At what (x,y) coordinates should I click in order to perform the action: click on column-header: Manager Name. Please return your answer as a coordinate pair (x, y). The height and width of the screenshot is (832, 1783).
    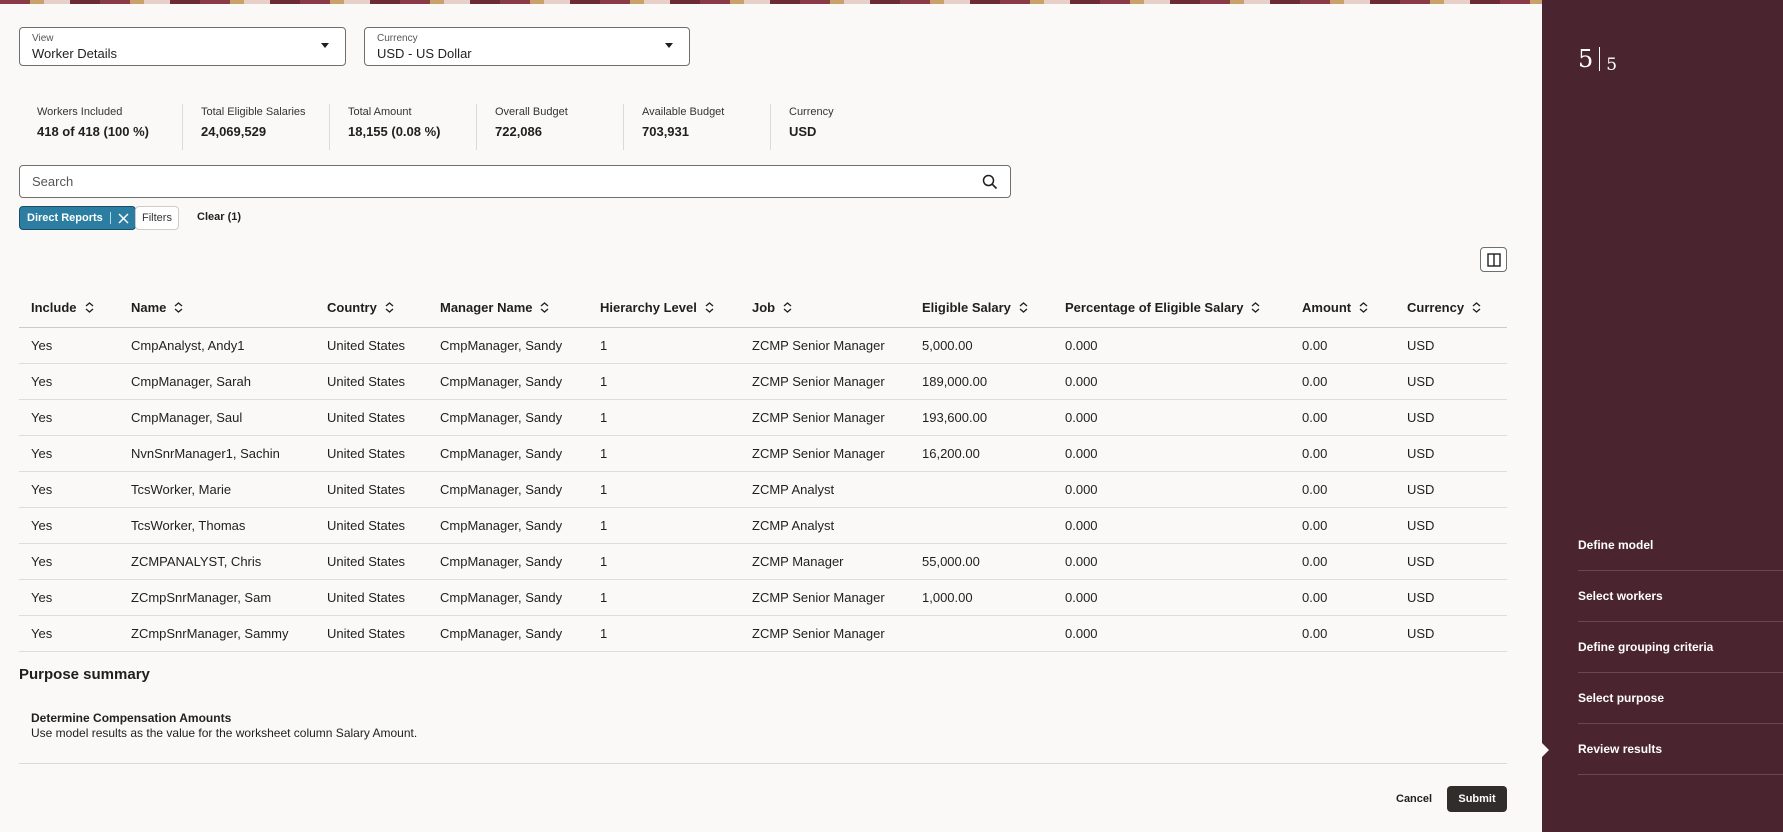
    Looking at the image, I should click on (508, 309).